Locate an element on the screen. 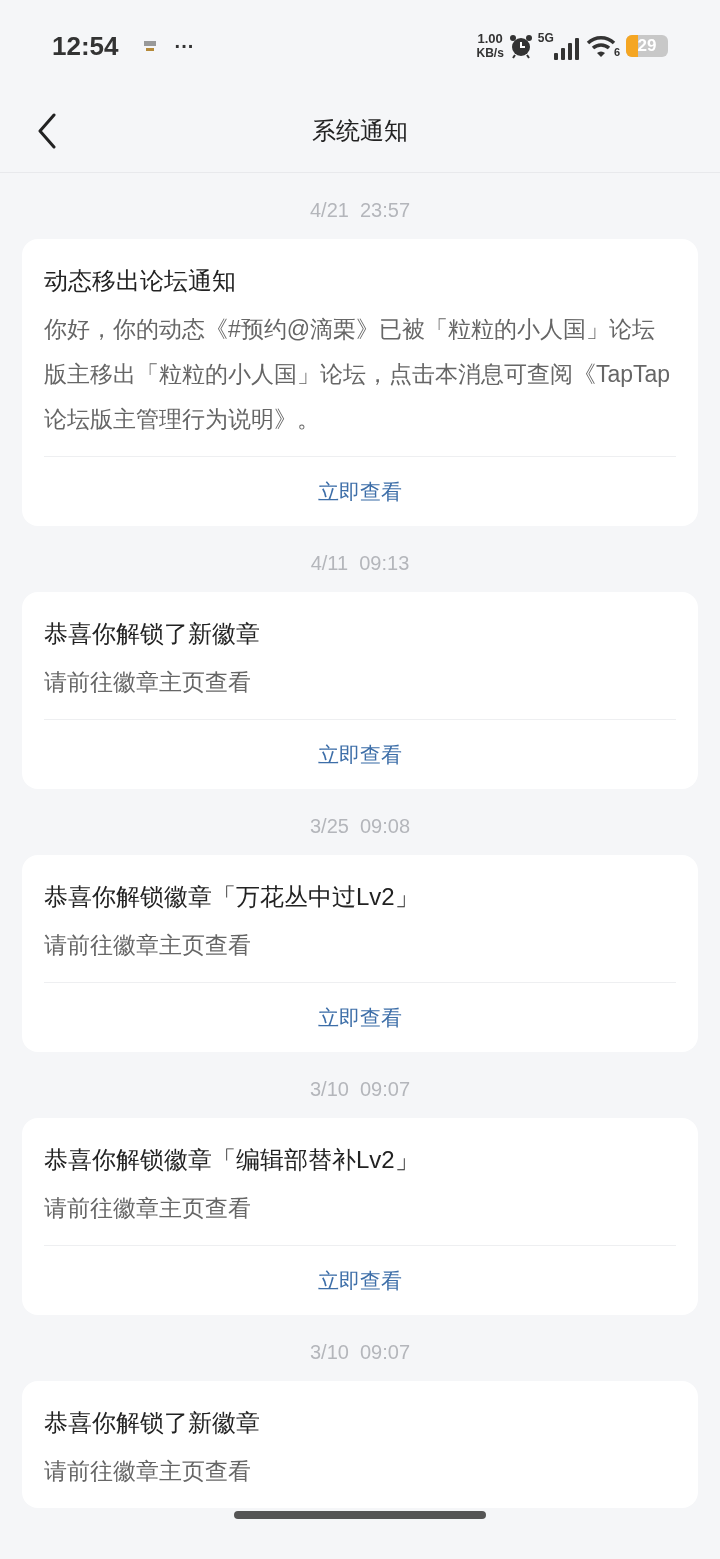 The image size is (720, 1559). notification-title: 动态移出论坛通知 is located at coordinates (140, 281).